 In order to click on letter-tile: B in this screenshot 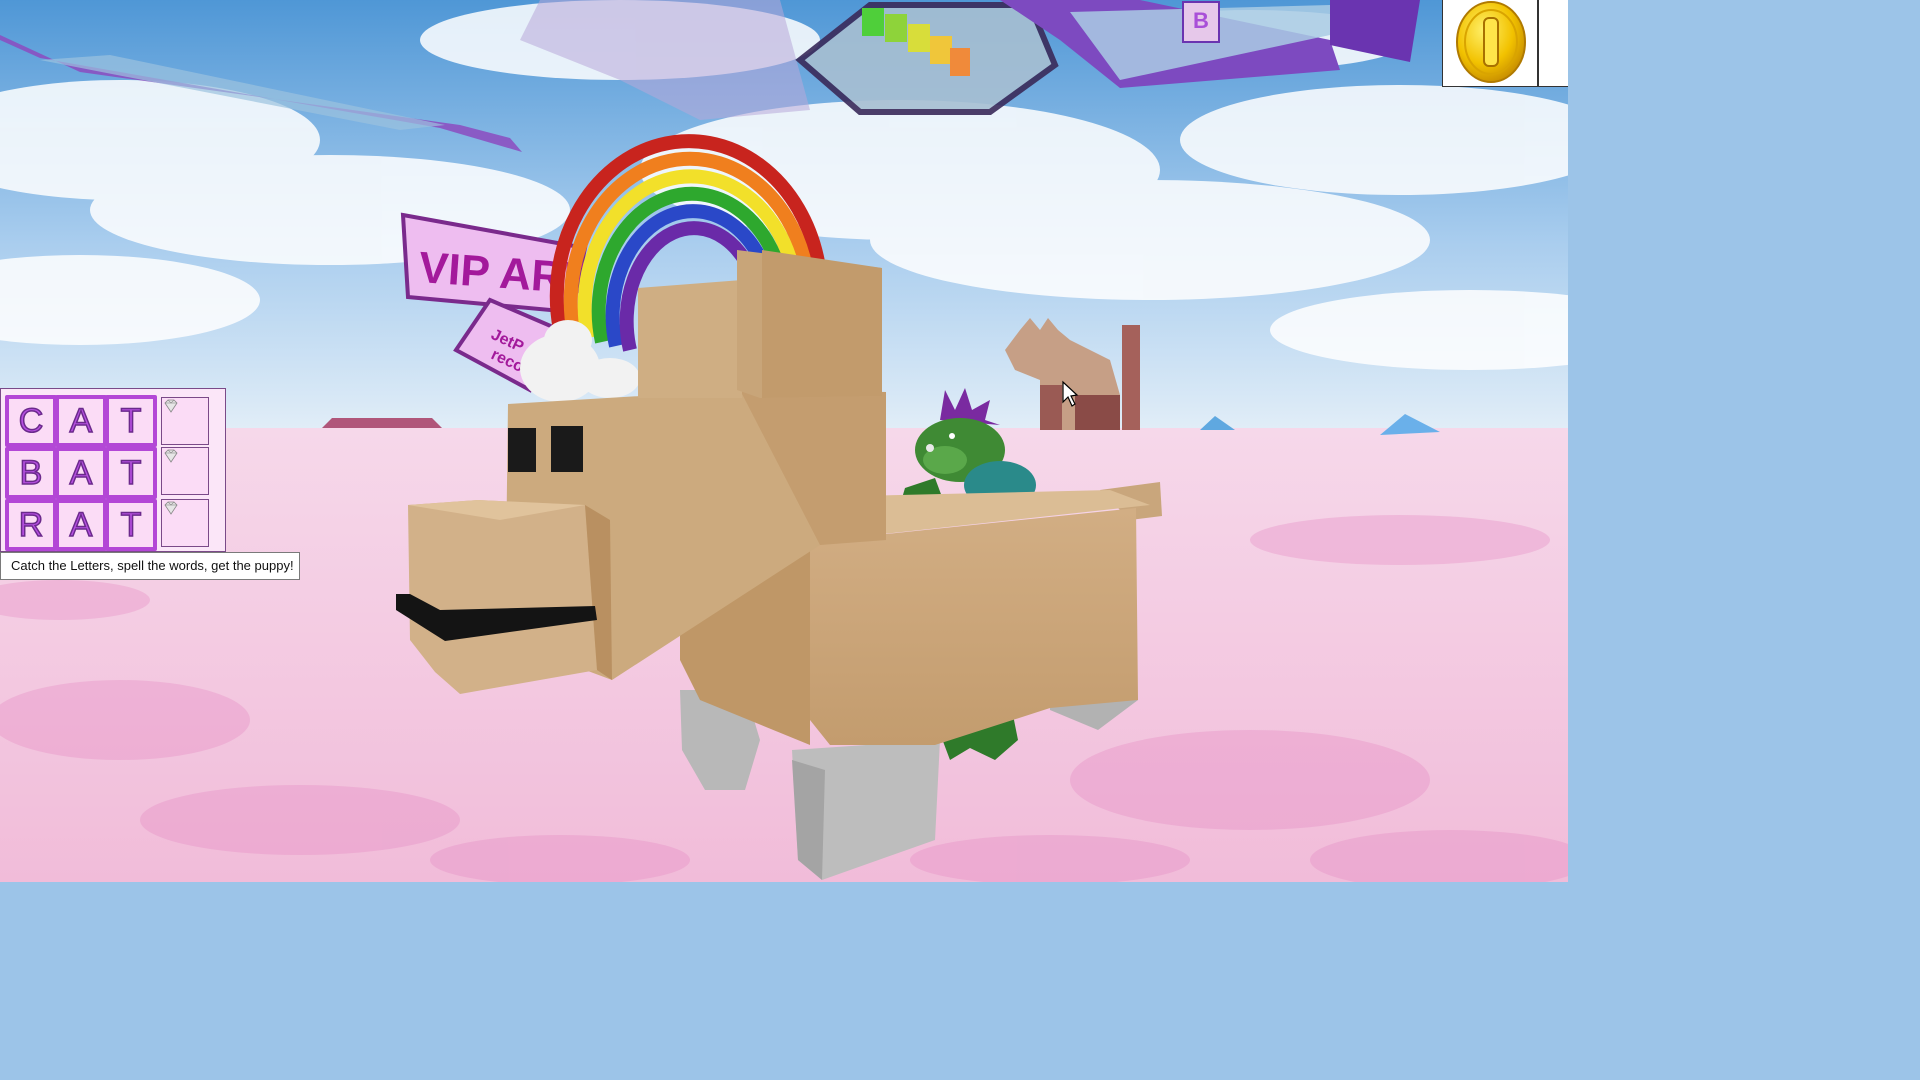, I will do `click(31, 473)`.